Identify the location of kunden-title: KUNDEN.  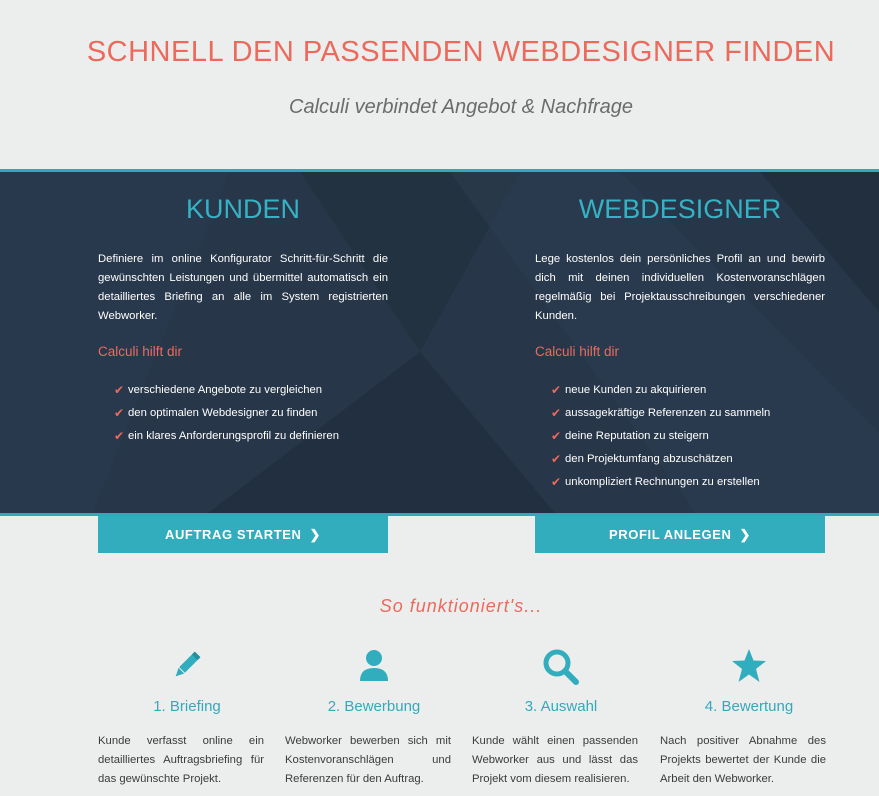
(242, 209).